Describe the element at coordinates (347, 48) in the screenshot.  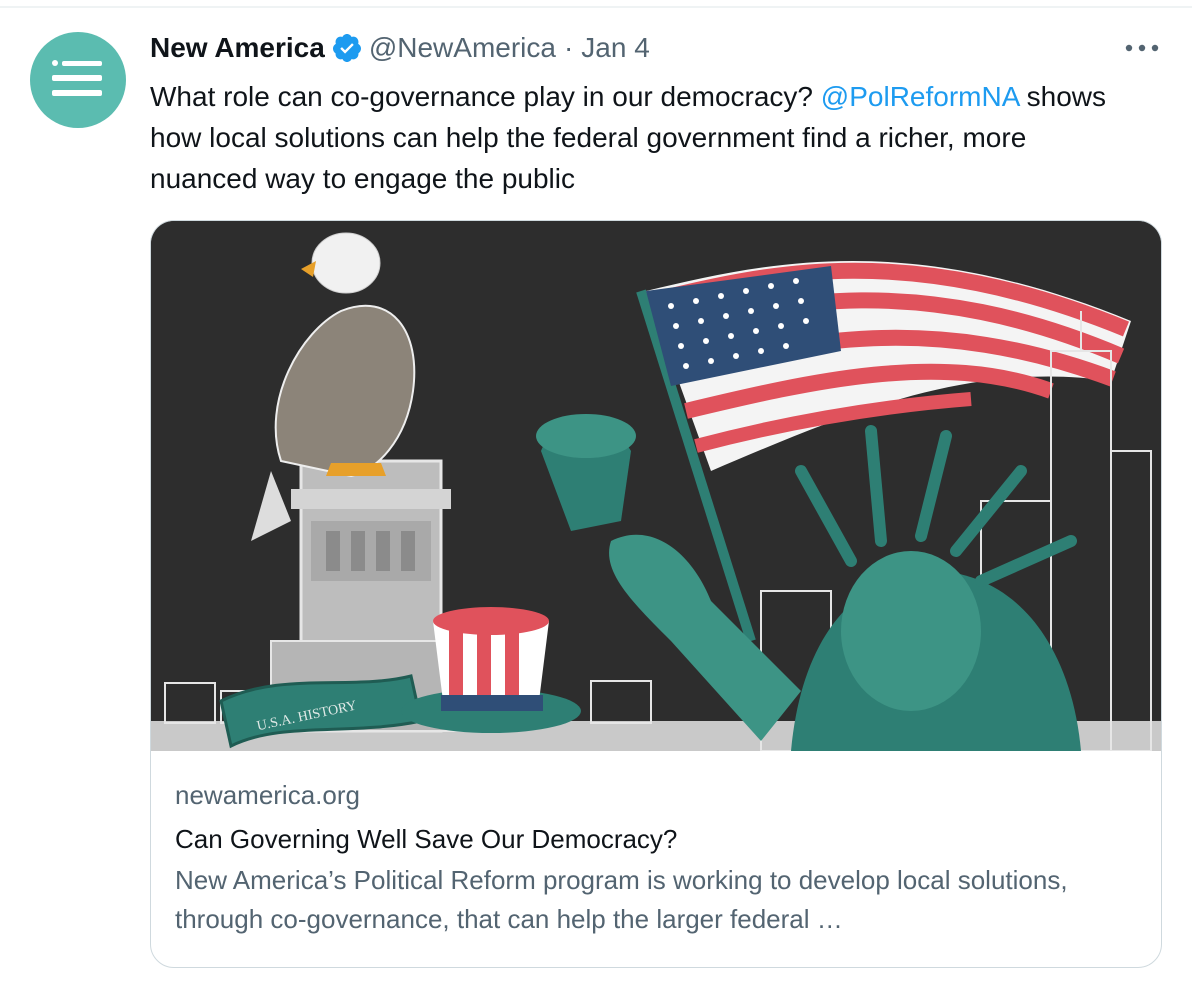
I see `verified-badge-icon` at that location.